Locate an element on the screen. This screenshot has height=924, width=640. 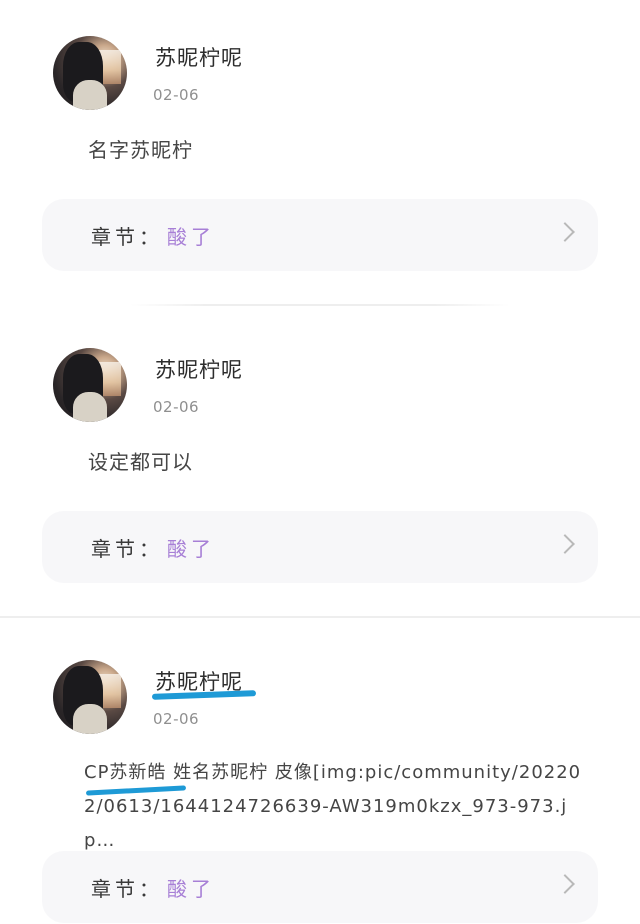
comment-content: 名字苏昵柠 is located at coordinates (140, 150).